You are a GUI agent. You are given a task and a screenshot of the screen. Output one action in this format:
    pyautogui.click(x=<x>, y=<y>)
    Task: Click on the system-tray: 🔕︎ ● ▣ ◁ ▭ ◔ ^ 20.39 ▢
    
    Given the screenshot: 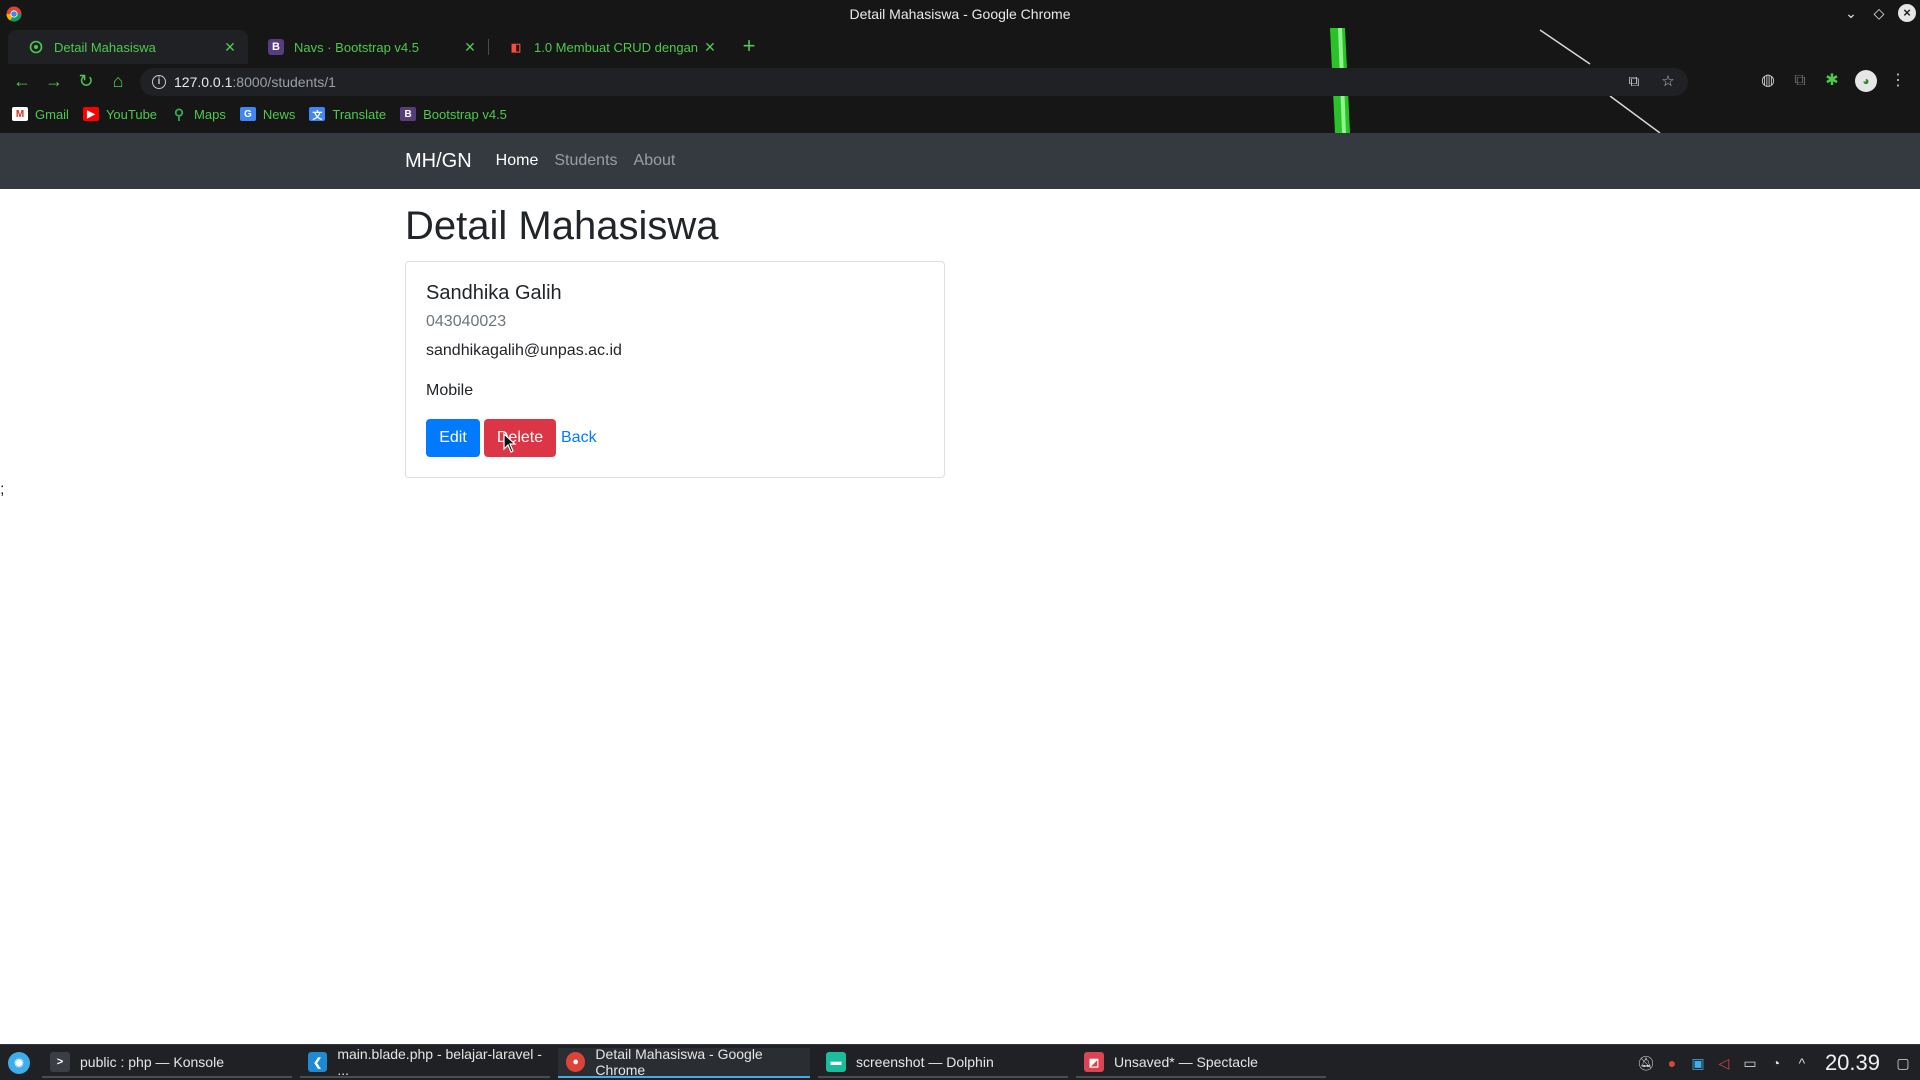 What is the action you would take?
    pyautogui.click(x=1778, y=1062)
    